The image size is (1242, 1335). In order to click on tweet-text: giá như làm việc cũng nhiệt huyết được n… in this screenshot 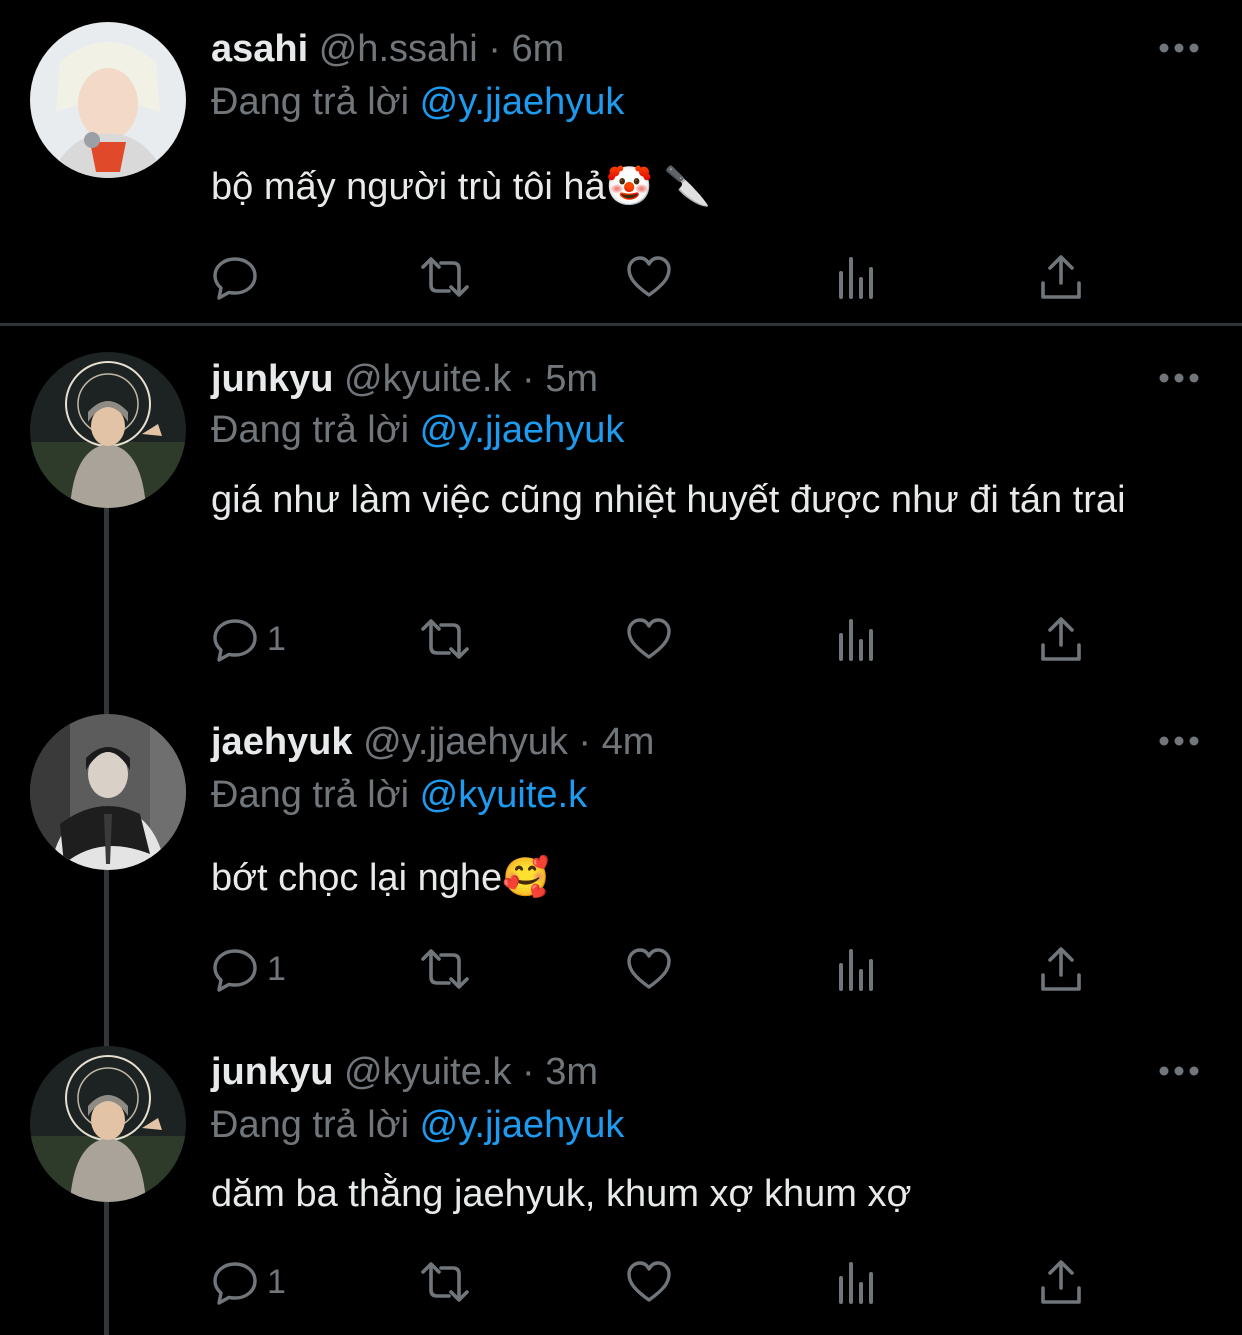, I will do `click(668, 500)`.